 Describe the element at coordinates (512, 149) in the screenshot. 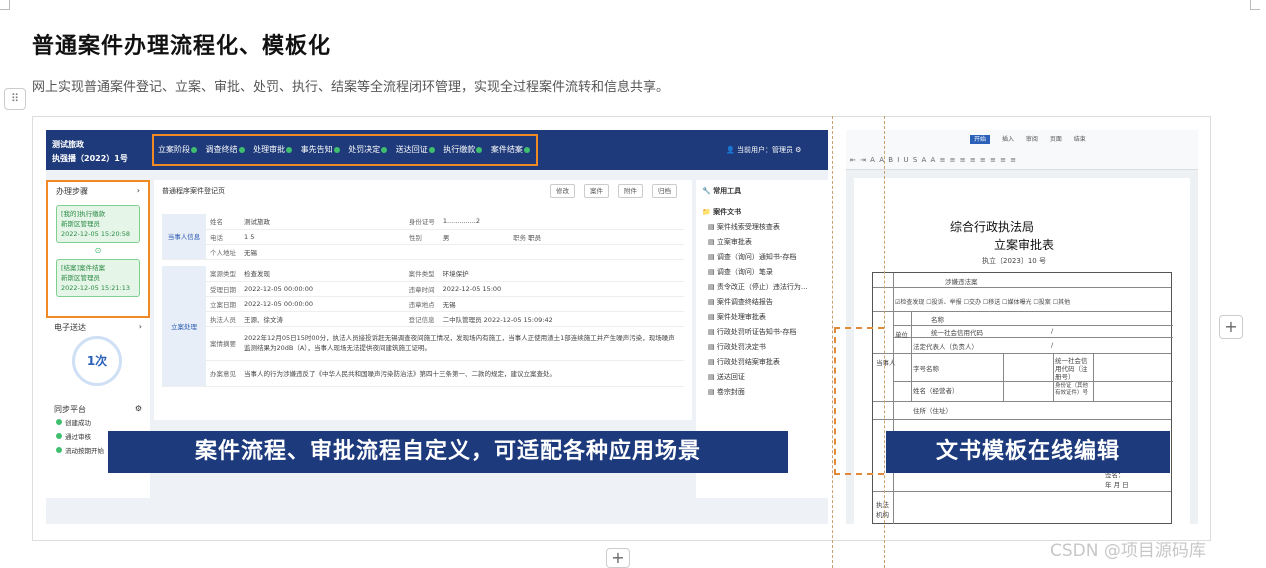

I see `step-item: 案件结案` at that location.